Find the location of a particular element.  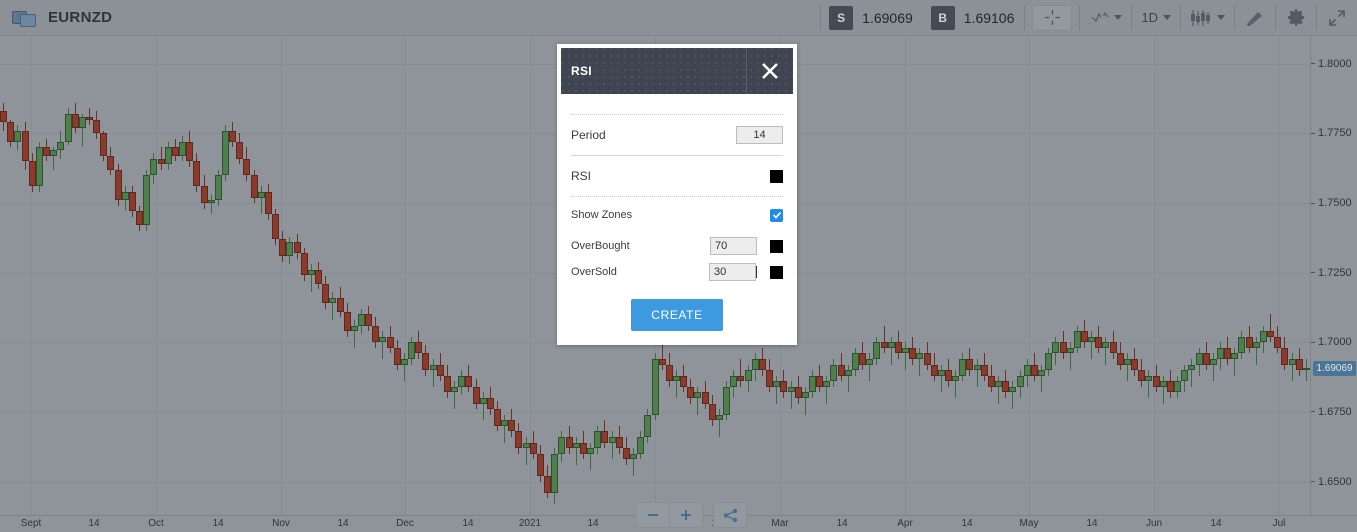

price-tick: 1.7500 is located at coordinates (1331, 203).